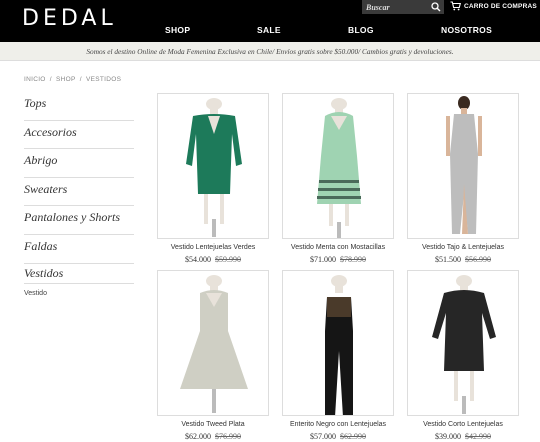 The image size is (540, 442). I want to click on nav-shop: SHOP, so click(177, 30).